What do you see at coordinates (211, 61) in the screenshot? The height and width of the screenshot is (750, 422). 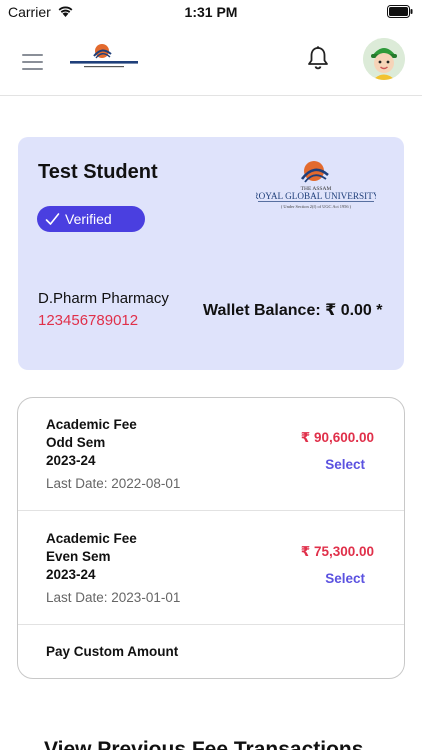 I see `app-header` at bounding box center [211, 61].